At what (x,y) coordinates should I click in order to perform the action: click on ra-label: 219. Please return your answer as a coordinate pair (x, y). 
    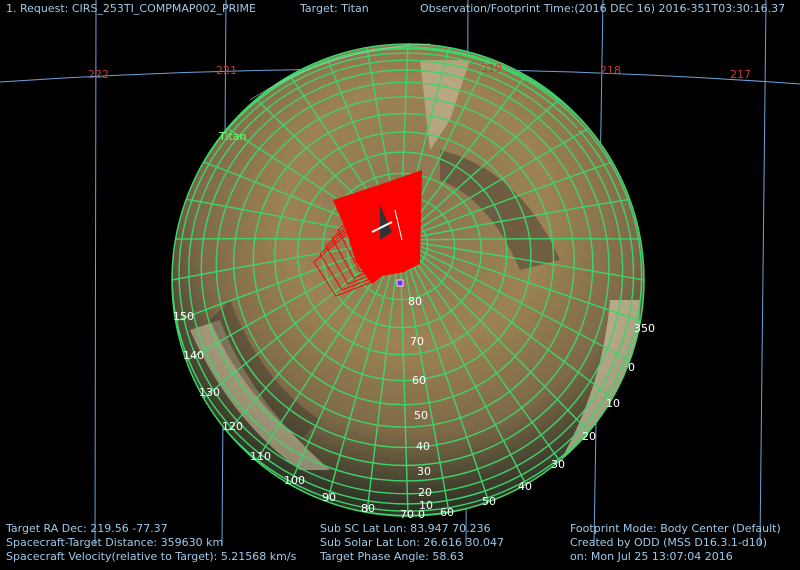
    Looking at the image, I should click on (491, 68).